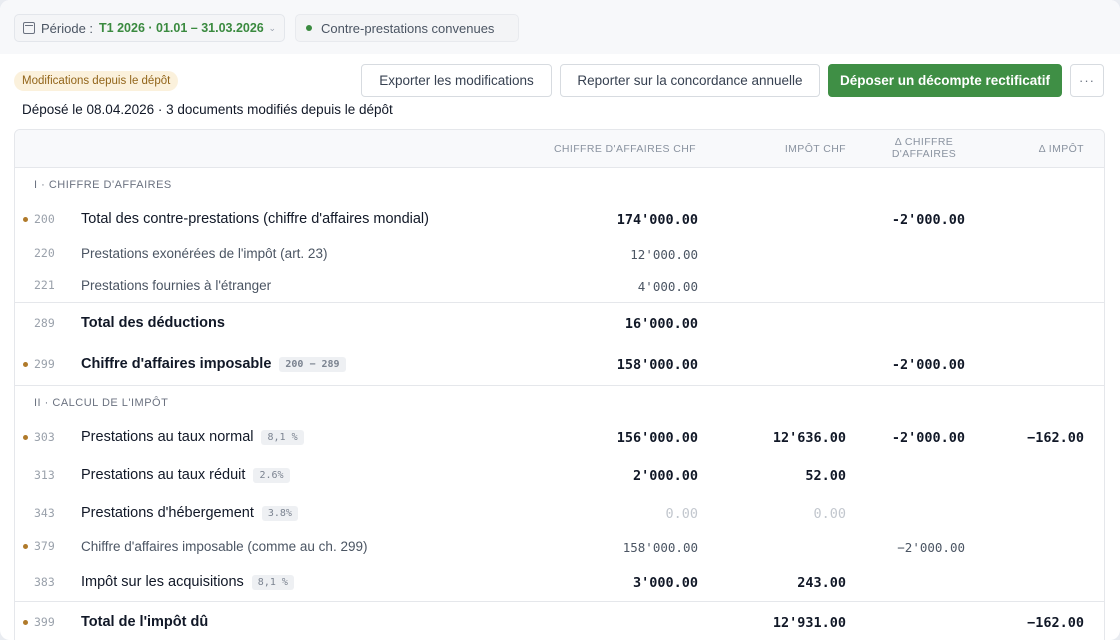  I want to click on row-code: 399, so click(44, 622).